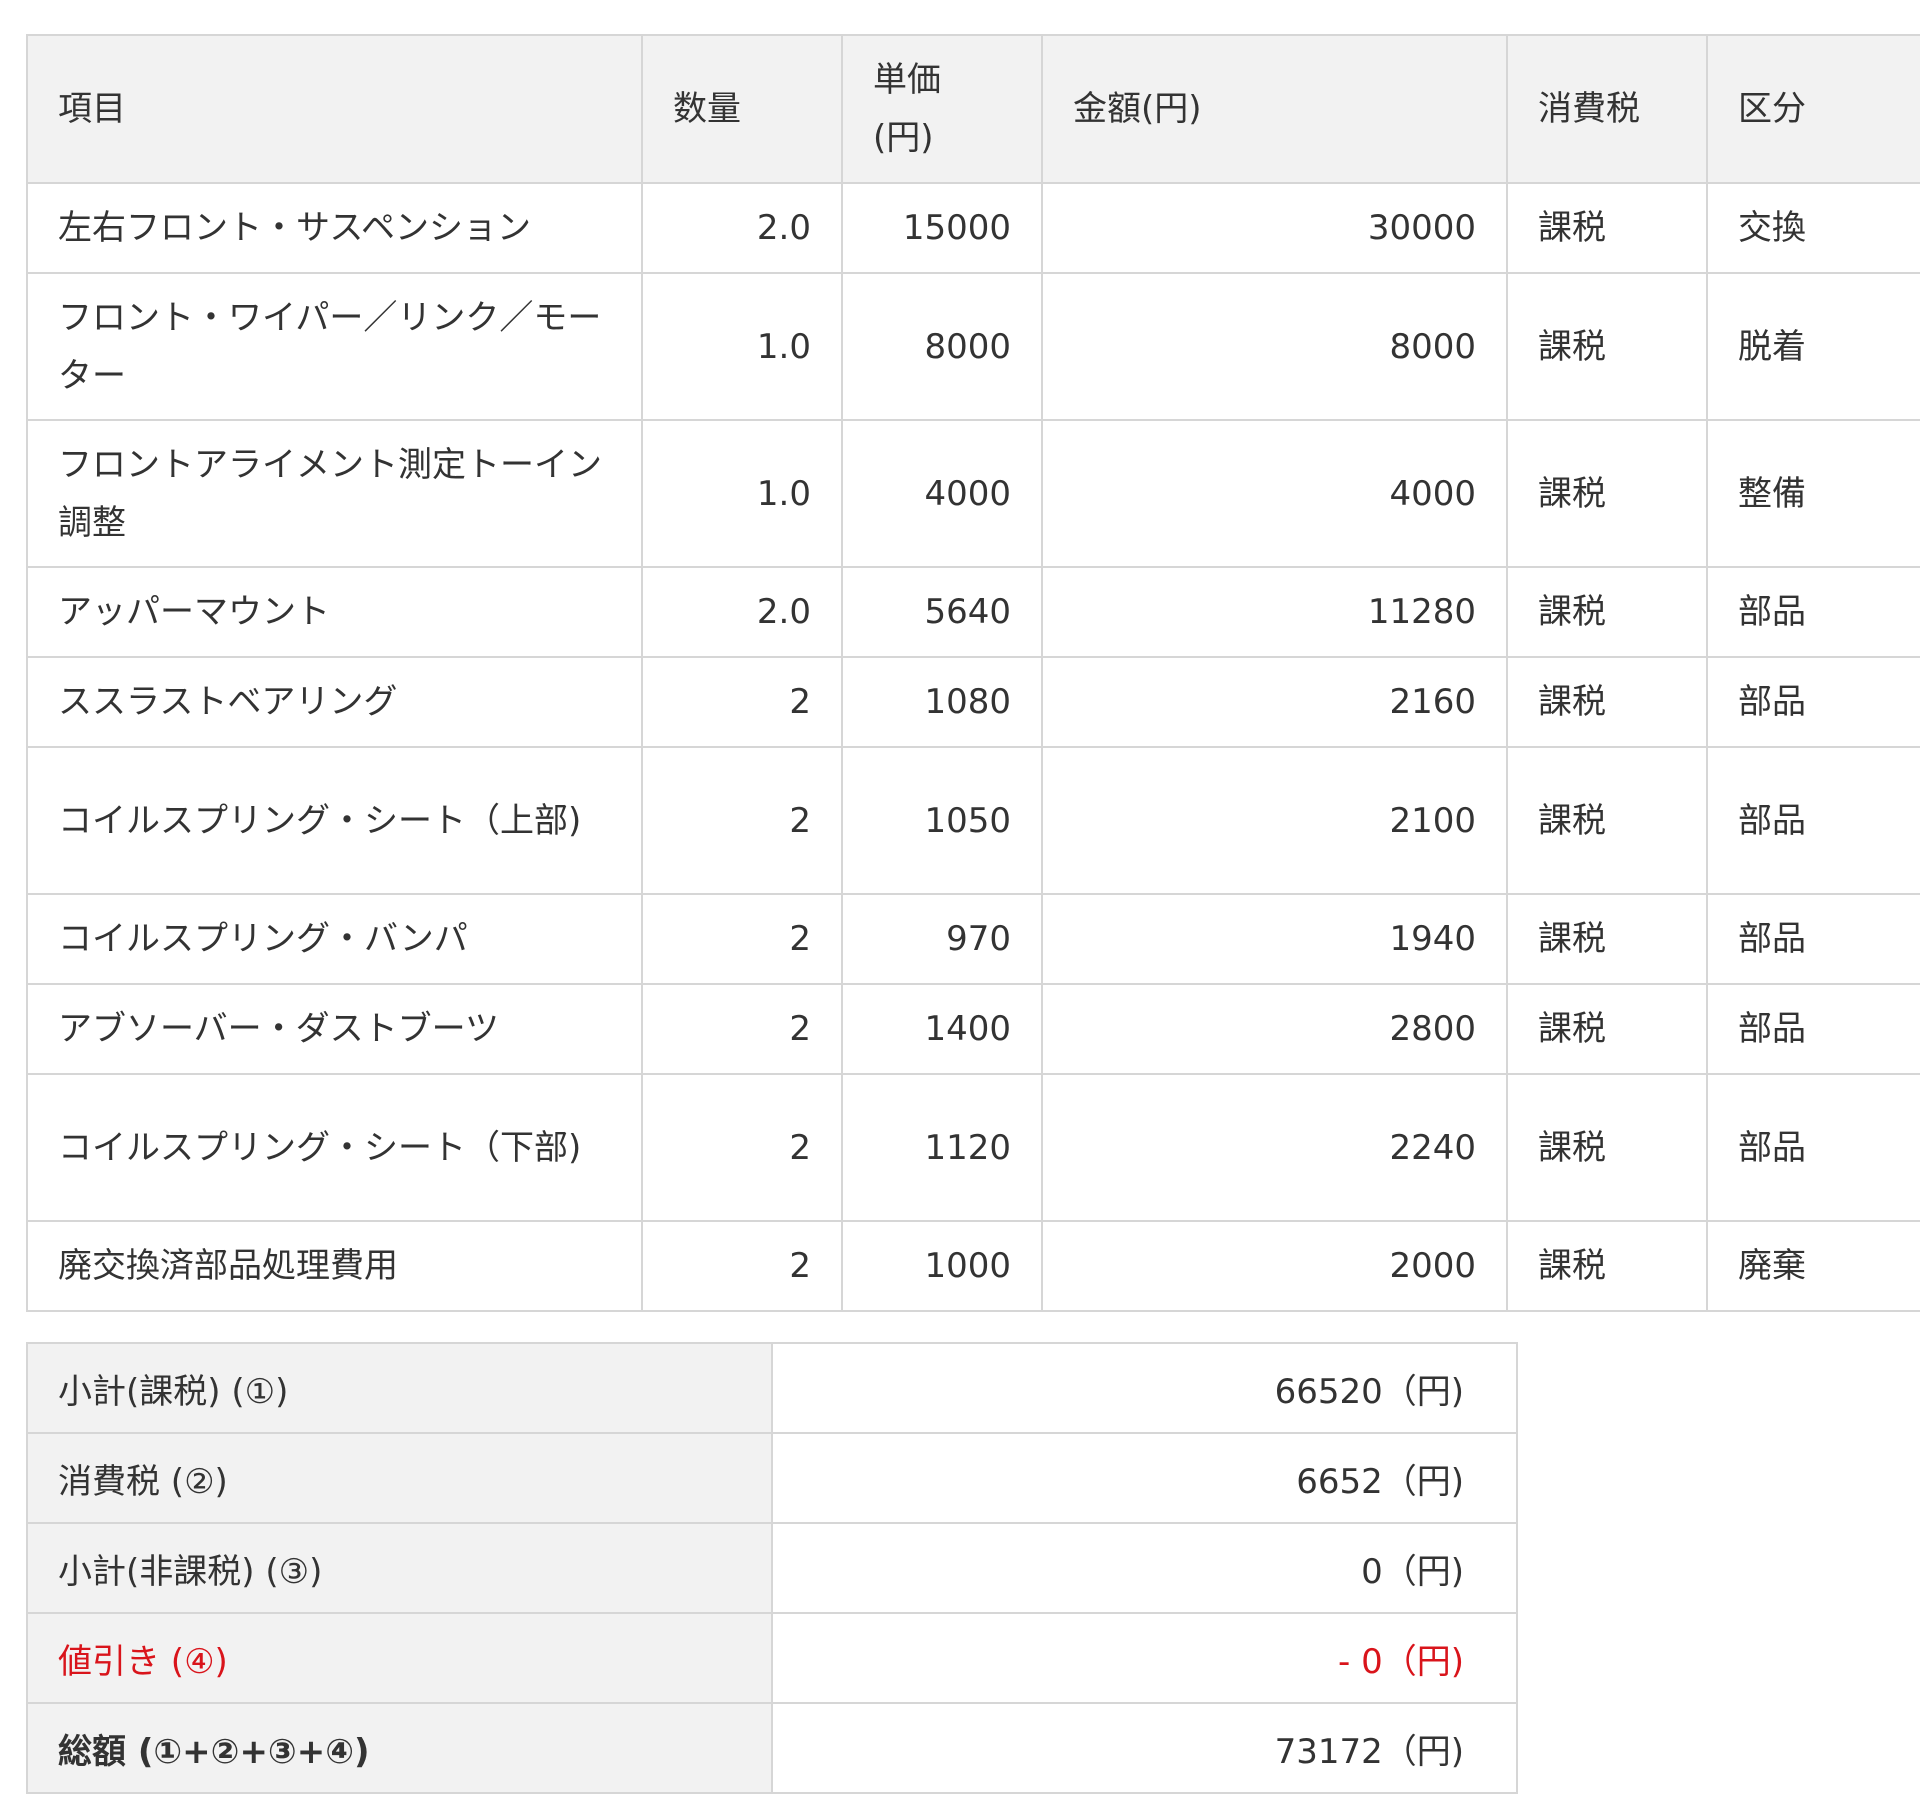 This screenshot has width=1920, height=1806. Describe the element at coordinates (1813, 228) in the screenshot. I see `cell-category: 交換` at that location.